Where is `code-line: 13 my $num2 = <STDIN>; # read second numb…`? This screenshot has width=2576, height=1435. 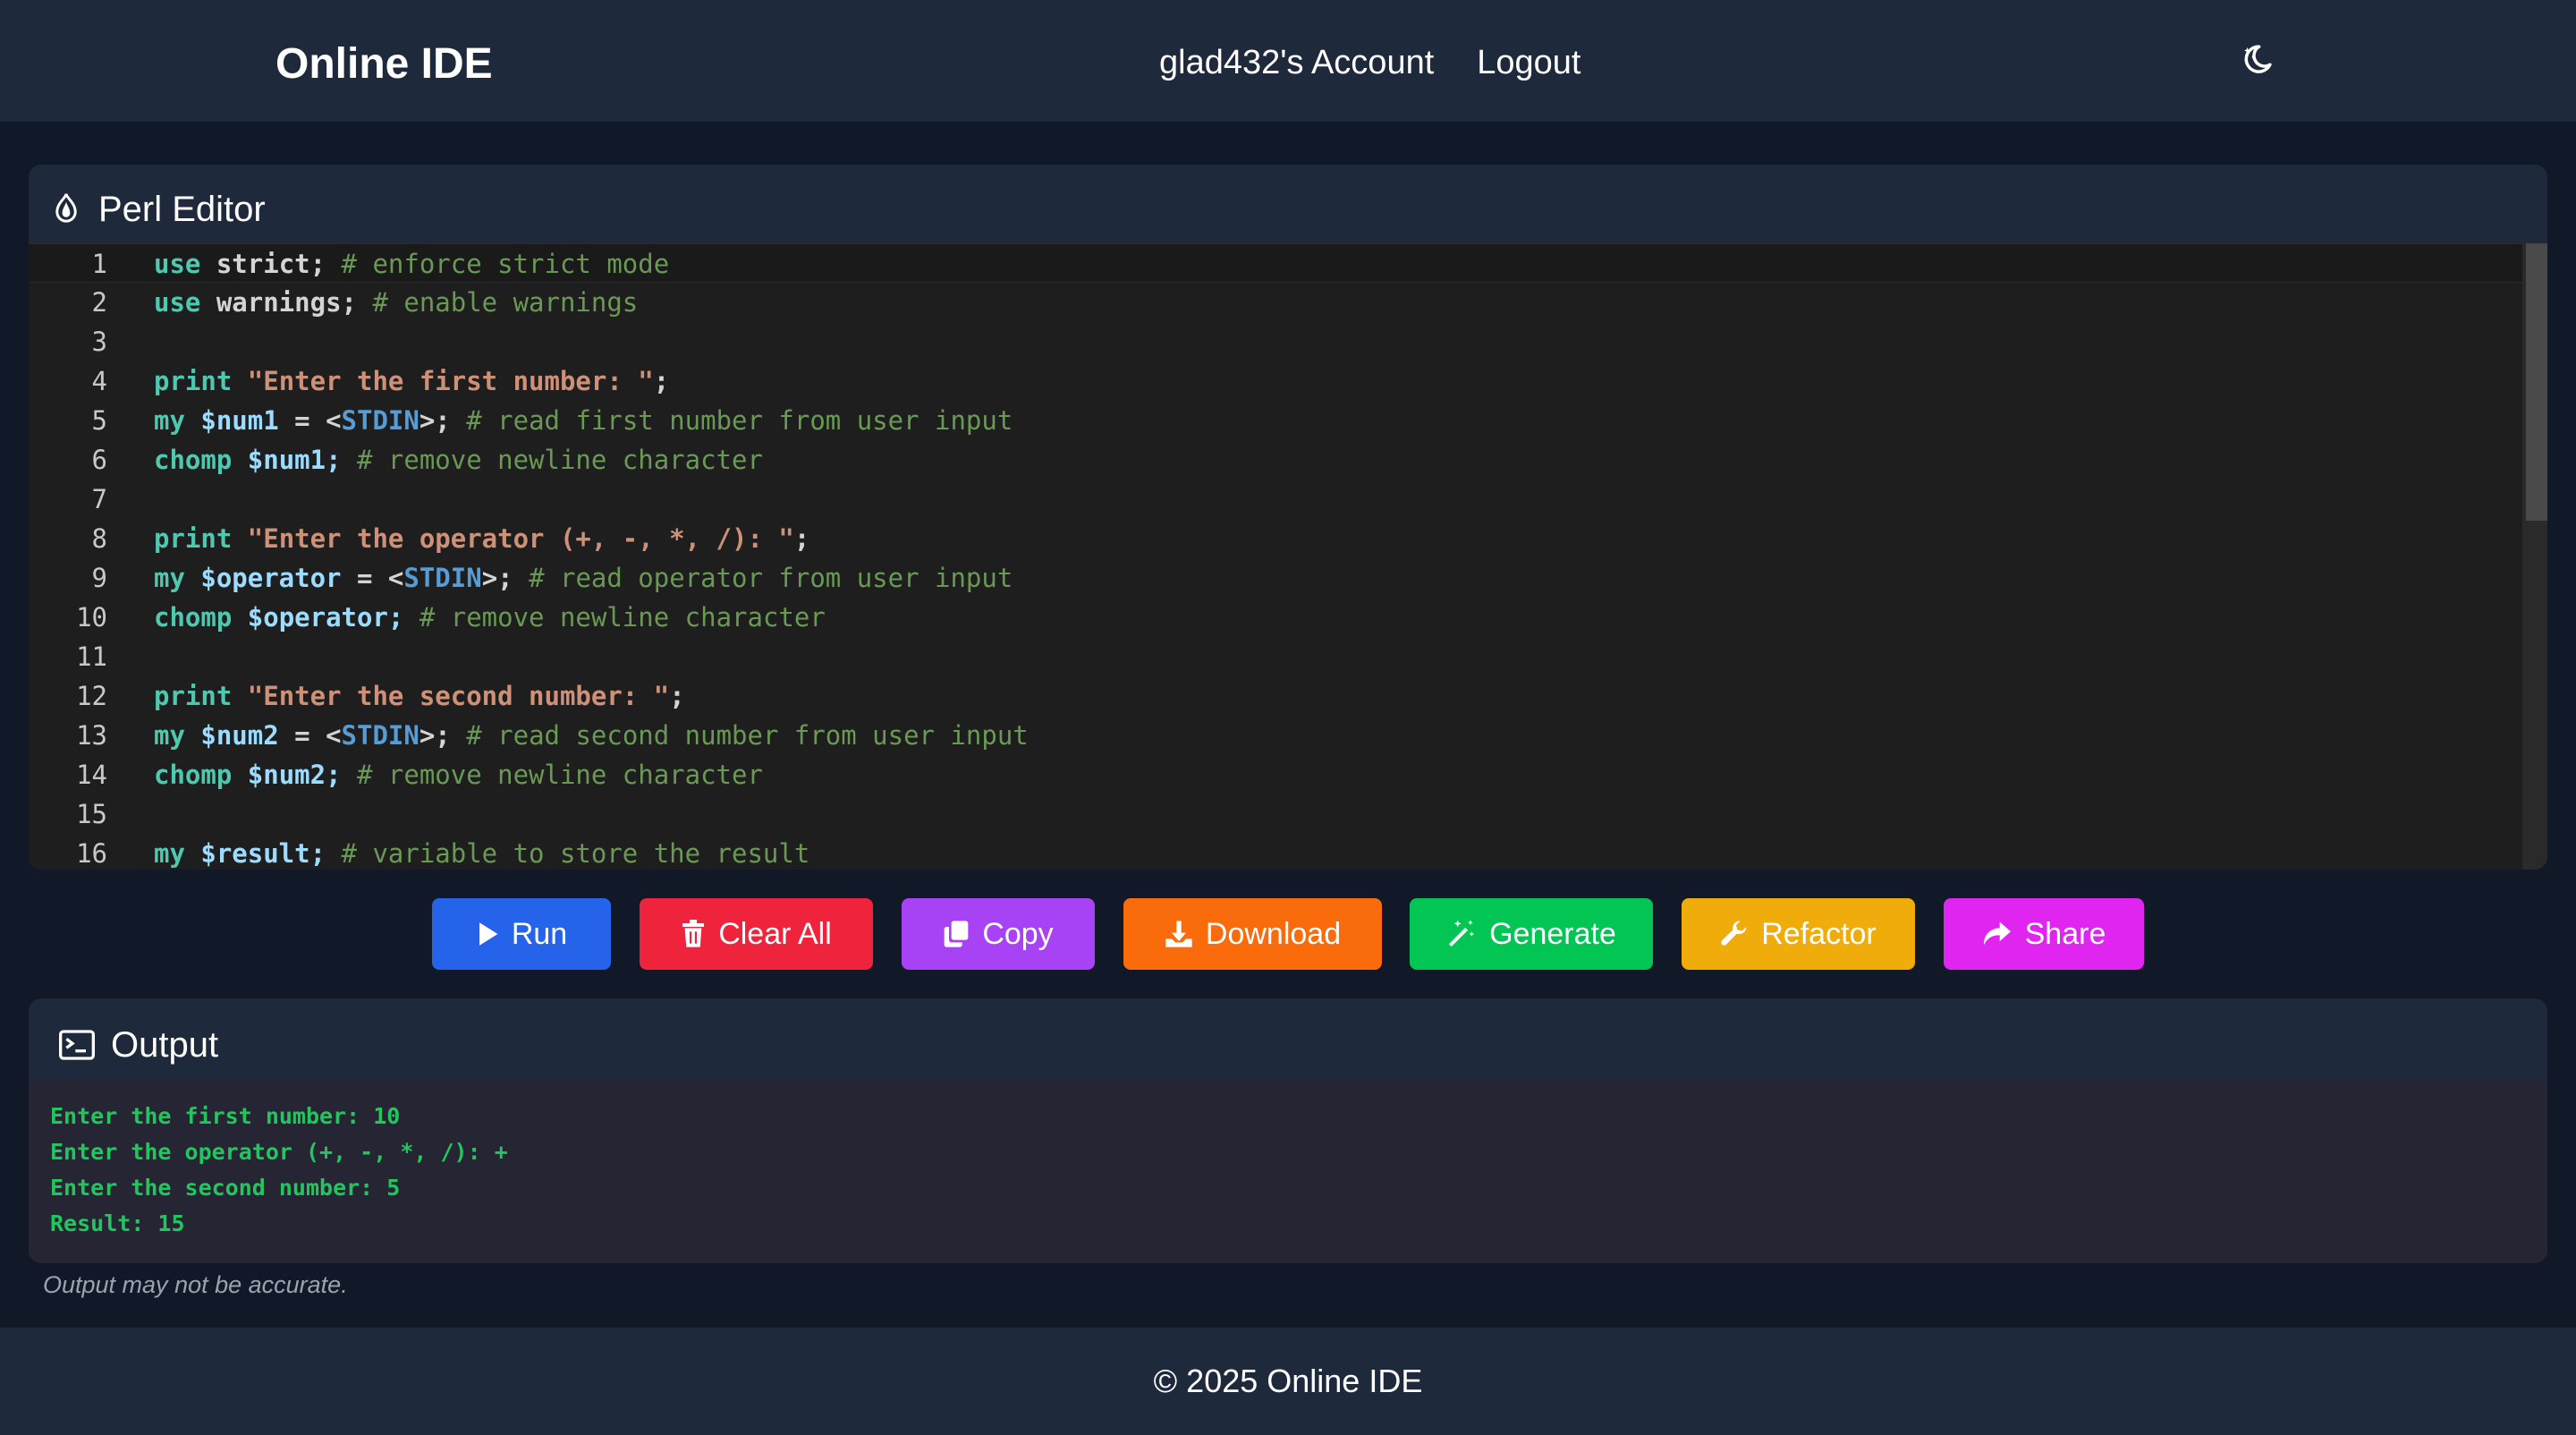 code-line: 13 my $num2 = <STDIN>; # read second numb… is located at coordinates (1288, 735).